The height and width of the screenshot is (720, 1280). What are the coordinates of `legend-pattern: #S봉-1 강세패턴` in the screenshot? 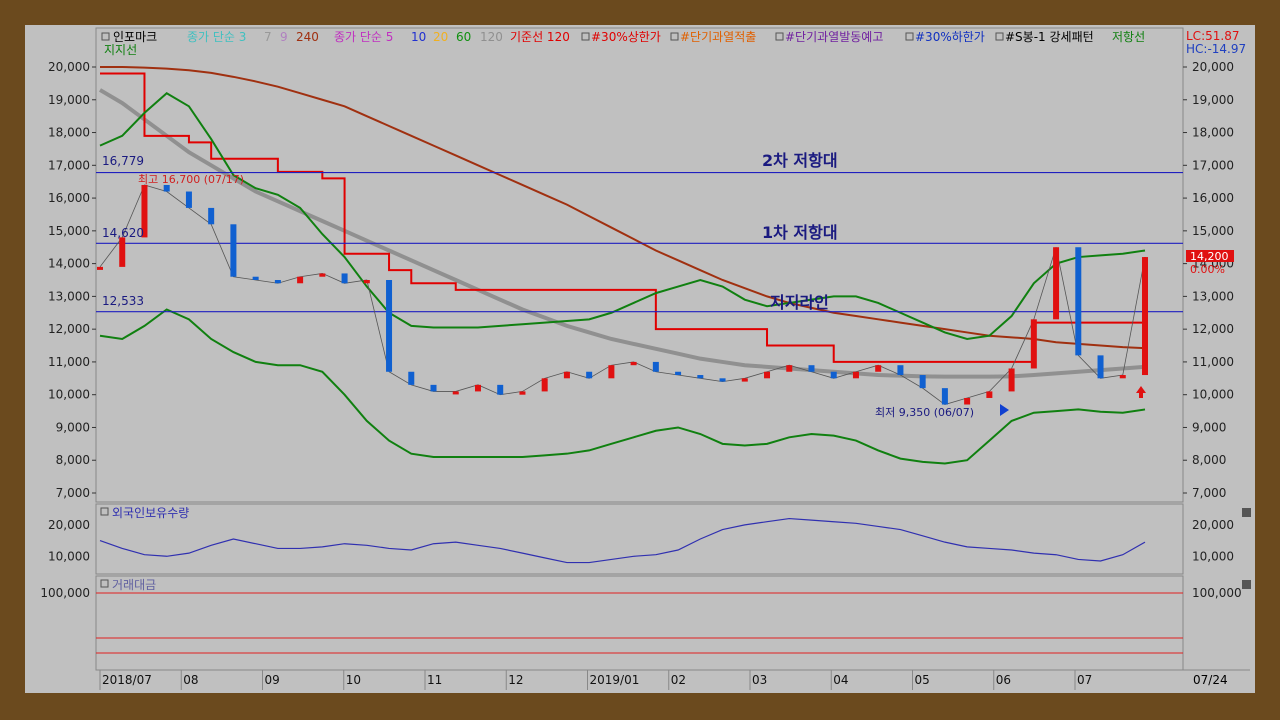 It's located at (1049, 37).